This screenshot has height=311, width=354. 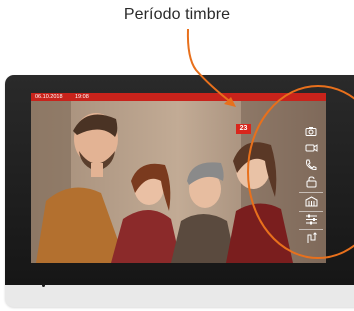 What do you see at coordinates (311, 132) in the screenshot?
I see `camera-icon` at bounding box center [311, 132].